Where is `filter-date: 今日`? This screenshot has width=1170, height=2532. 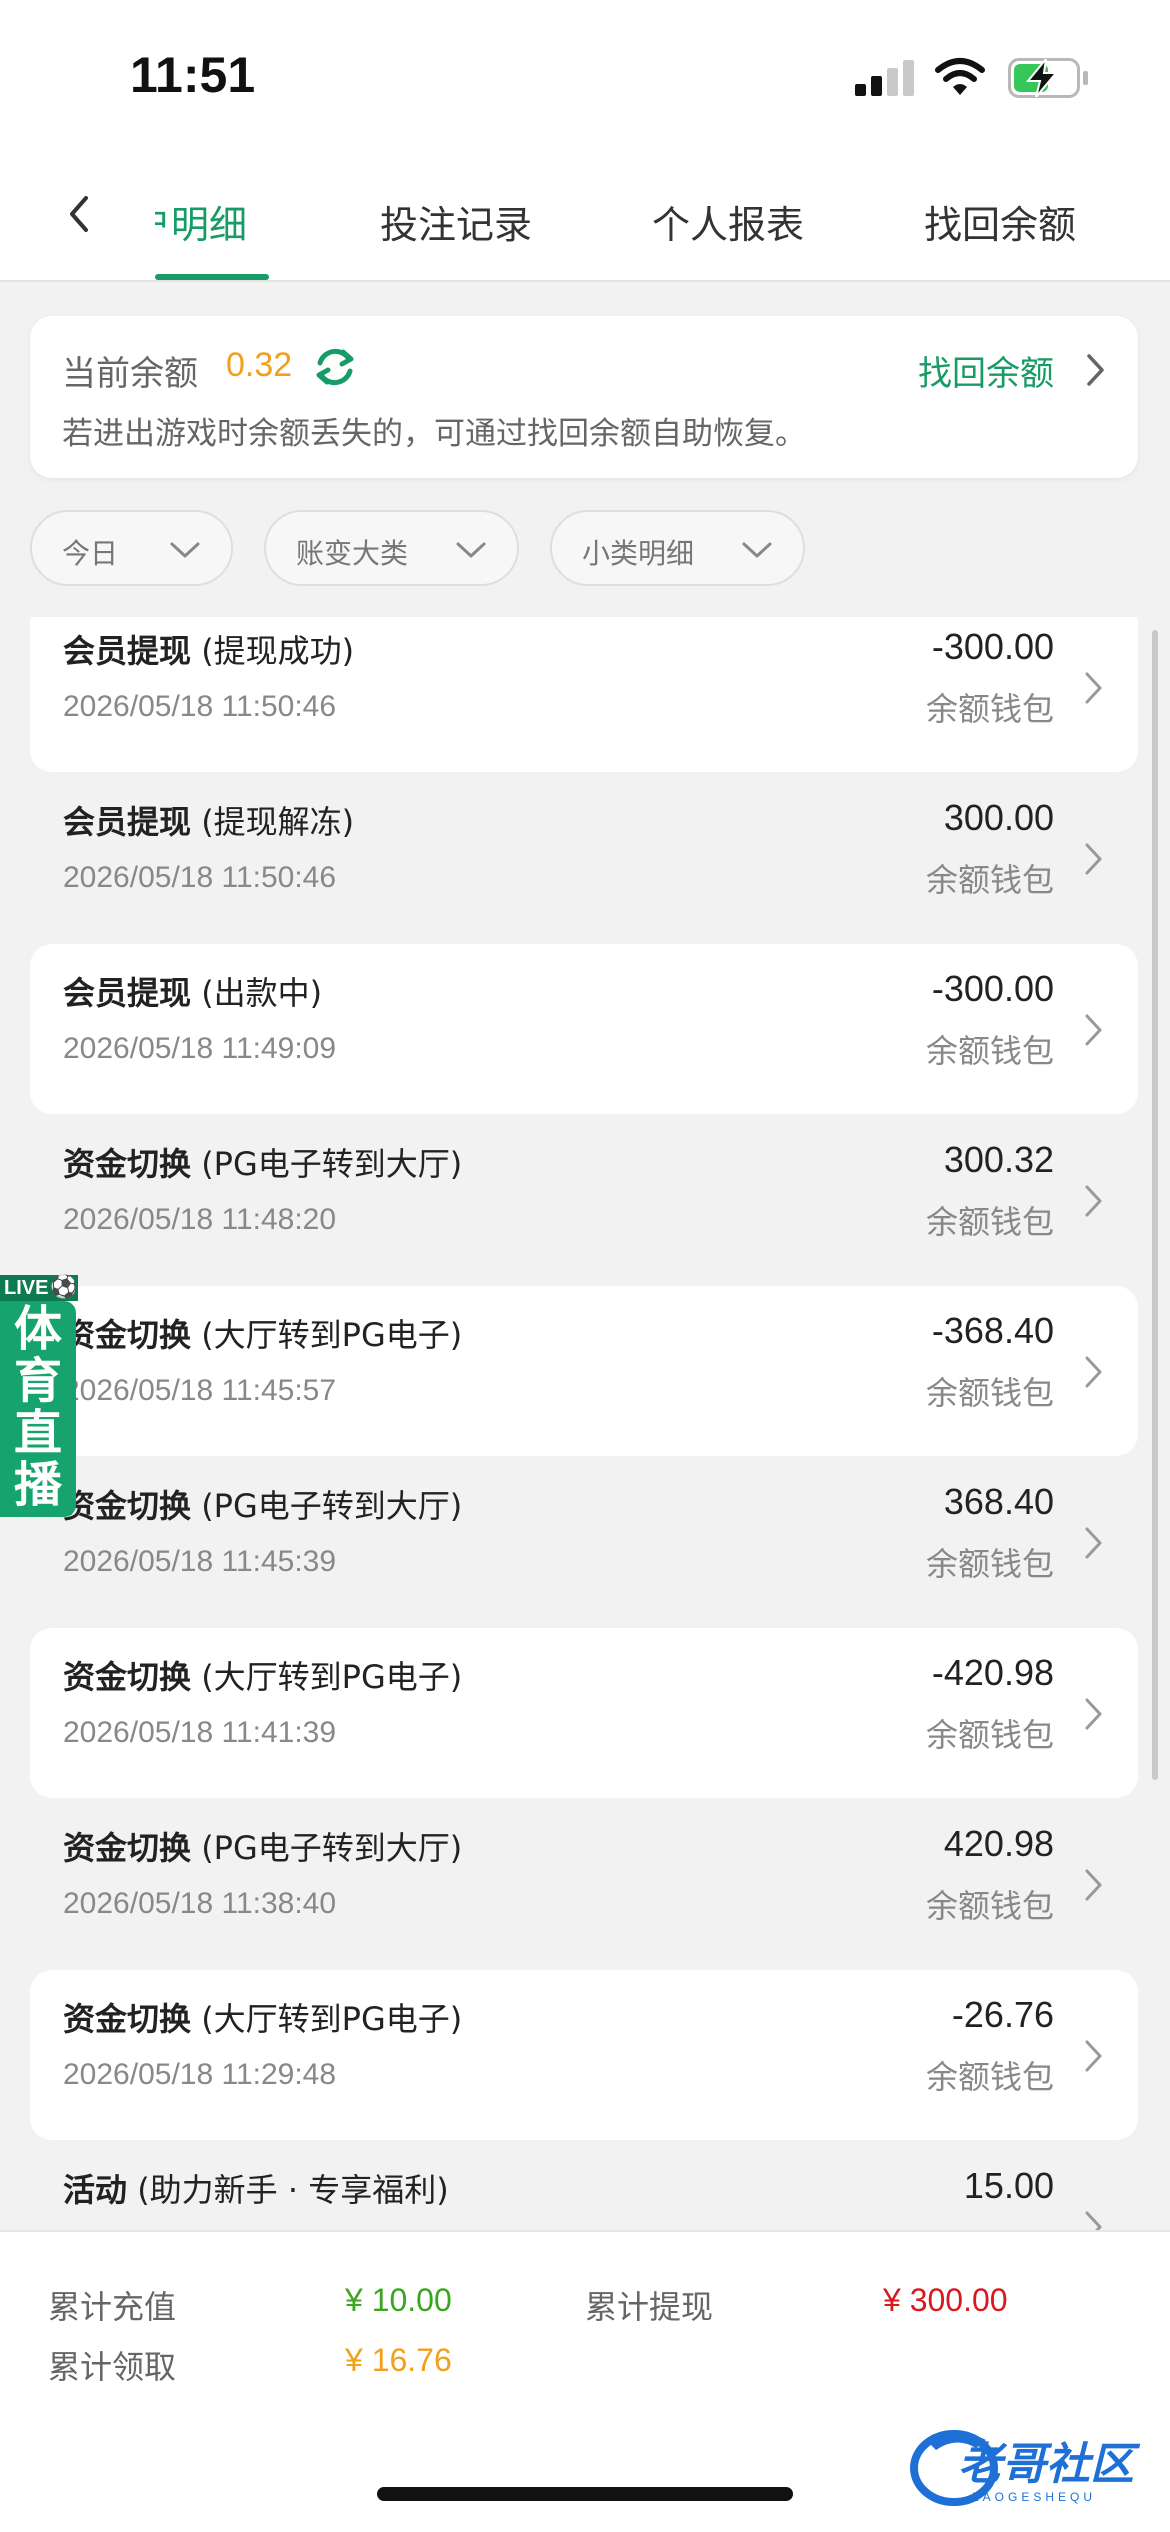
filter-date: 今日 is located at coordinates (131, 548).